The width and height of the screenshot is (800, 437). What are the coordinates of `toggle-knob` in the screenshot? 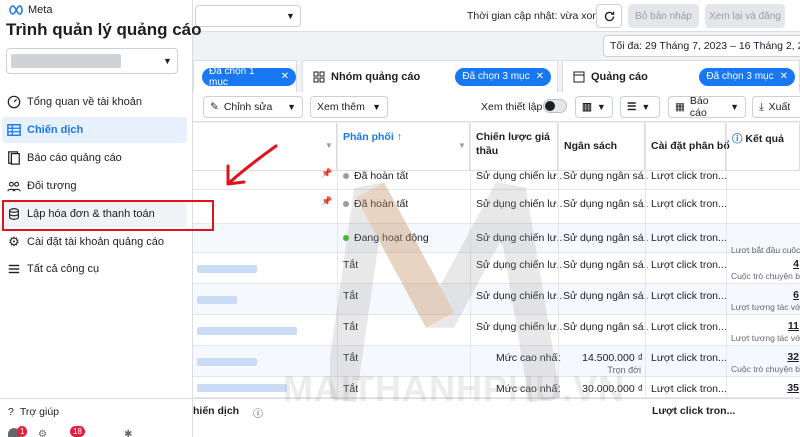 It's located at (550, 106).